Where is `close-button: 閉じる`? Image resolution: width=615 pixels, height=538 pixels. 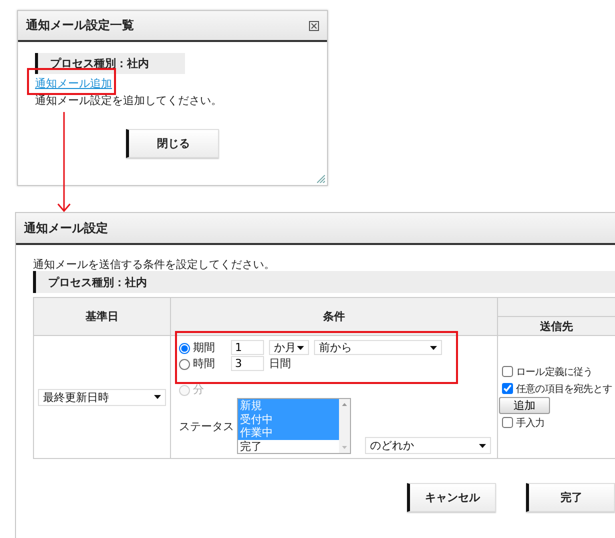 close-button: 閉じる is located at coordinates (172, 143).